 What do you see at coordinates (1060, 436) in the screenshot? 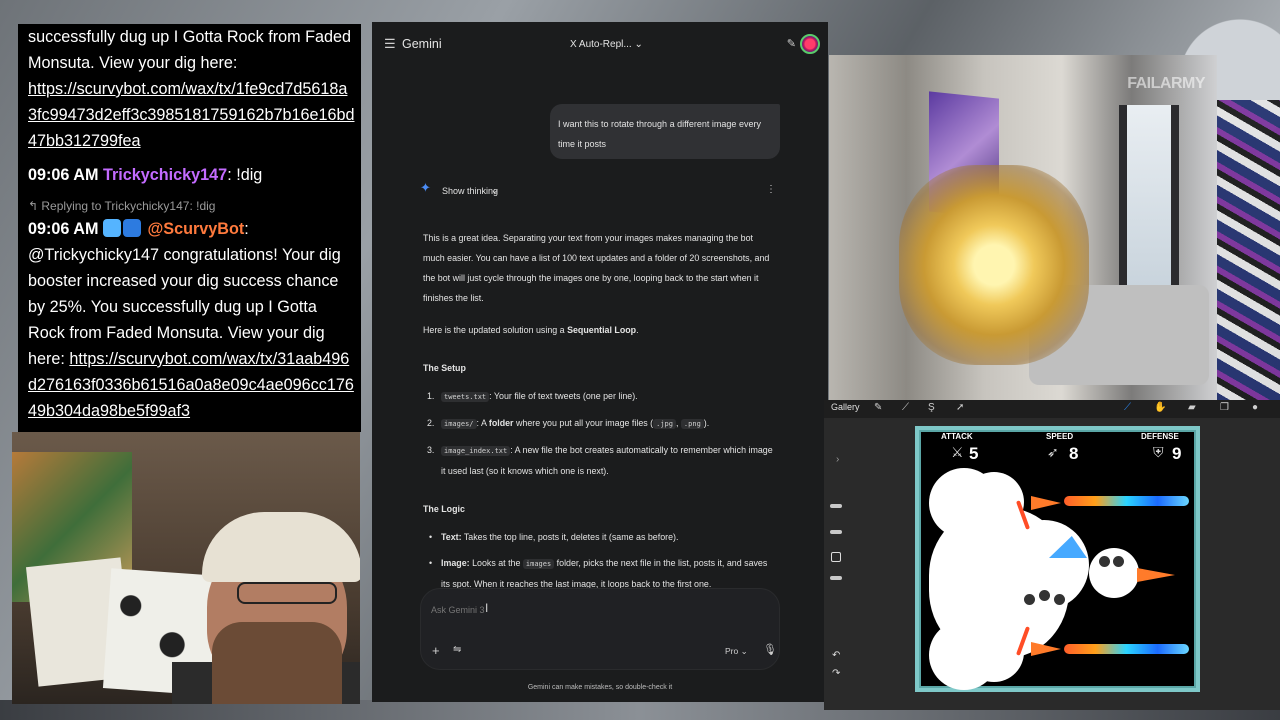
I see `speed-label: SPEED` at bounding box center [1060, 436].